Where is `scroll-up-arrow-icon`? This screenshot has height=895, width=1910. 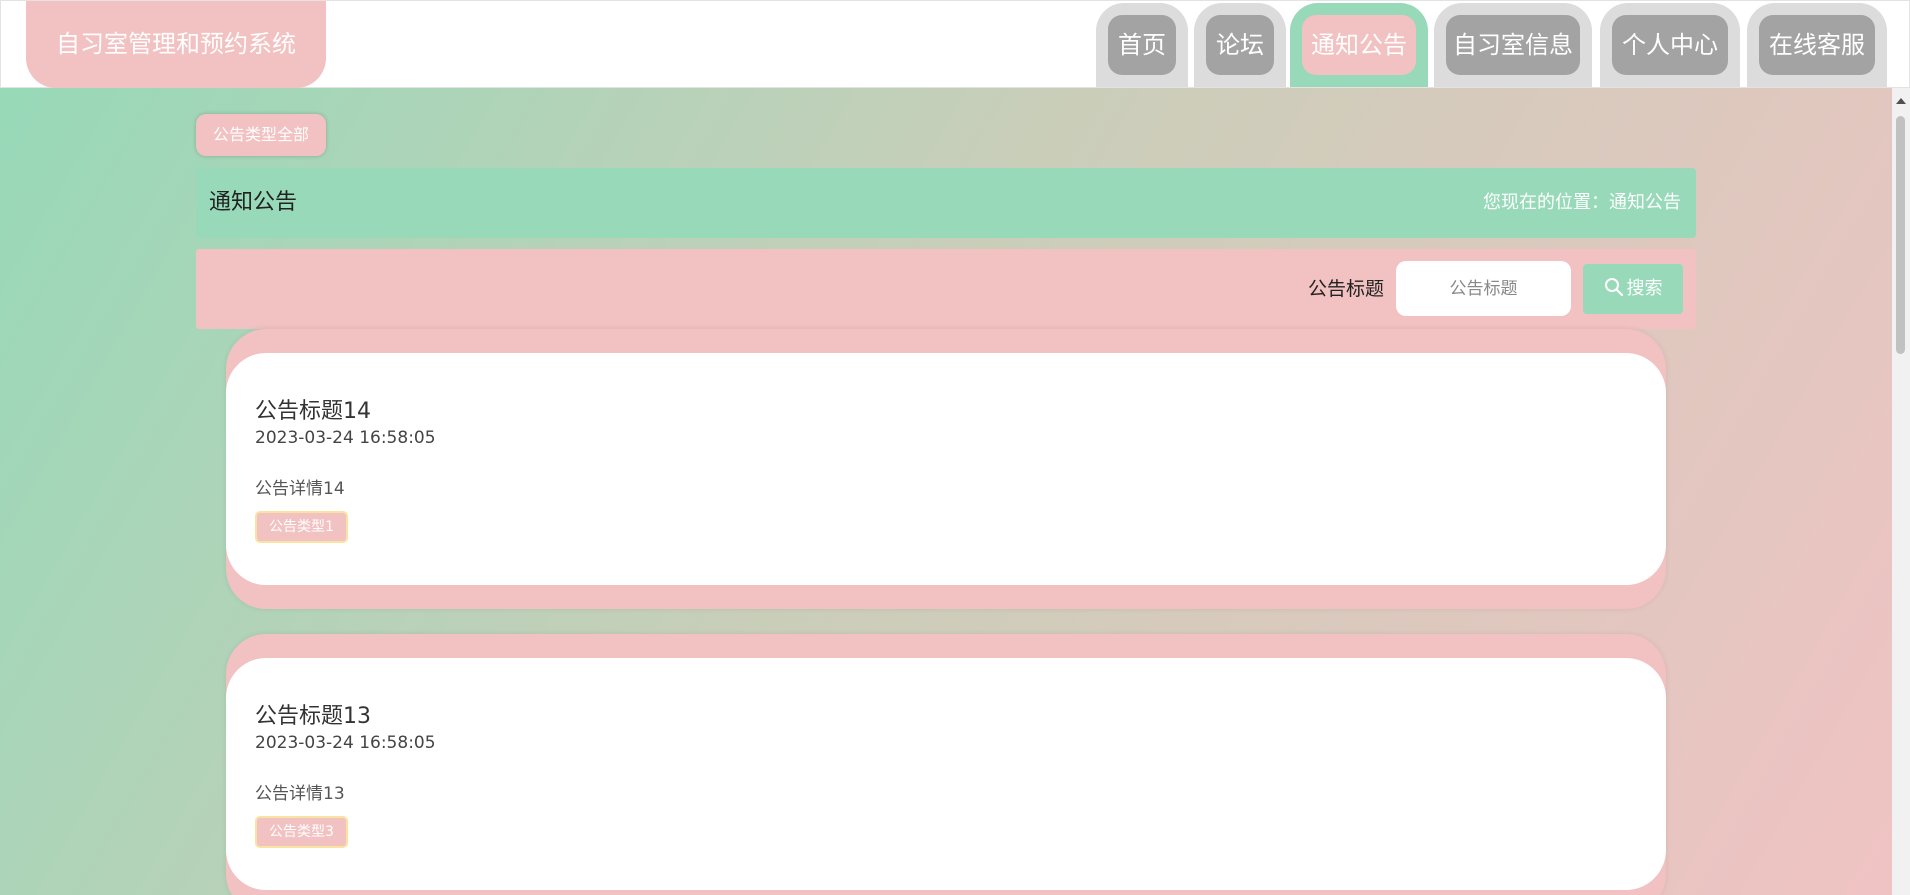 scroll-up-arrow-icon is located at coordinates (1901, 101).